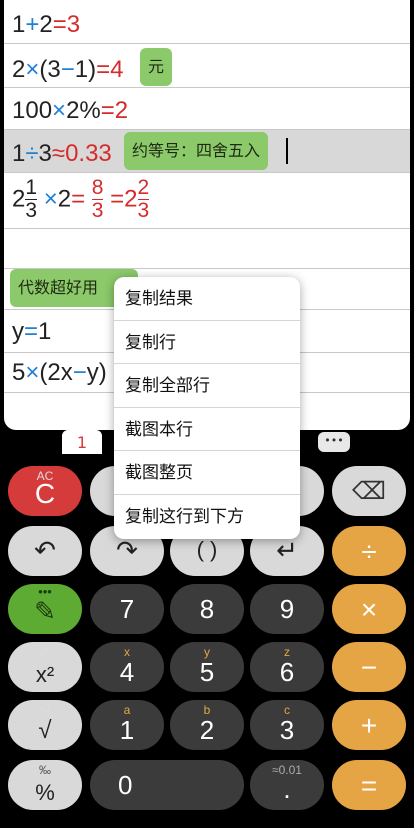 The image size is (414, 828). I want to click on fraction: 13, so click(31, 199).